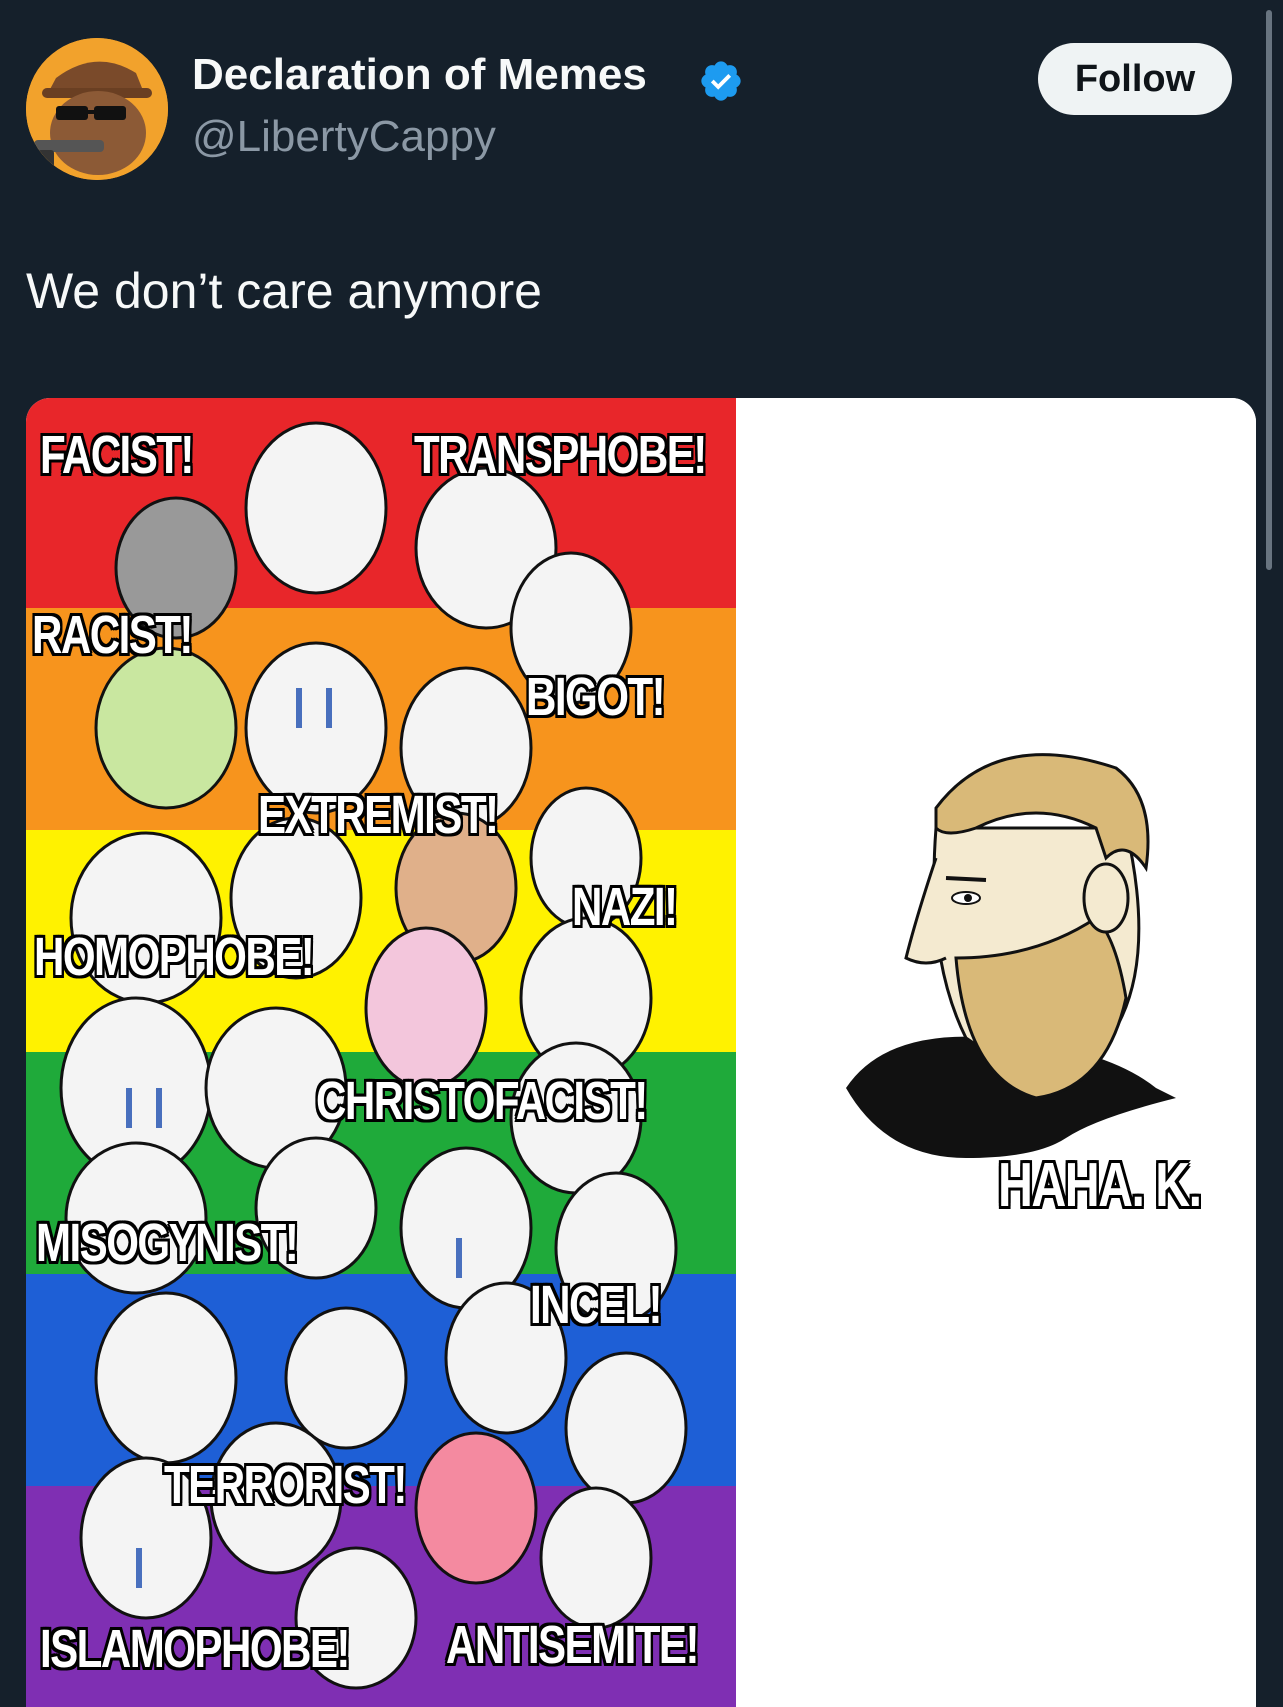  What do you see at coordinates (174, 957) in the screenshot?
I see `label-homophobe: HOMOPHOBE!` at bounding box center [174, 957].